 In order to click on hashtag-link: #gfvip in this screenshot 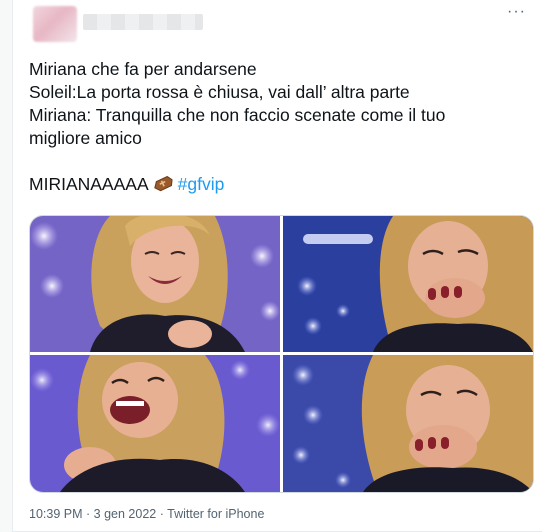, I will do `click(201, 184)`.